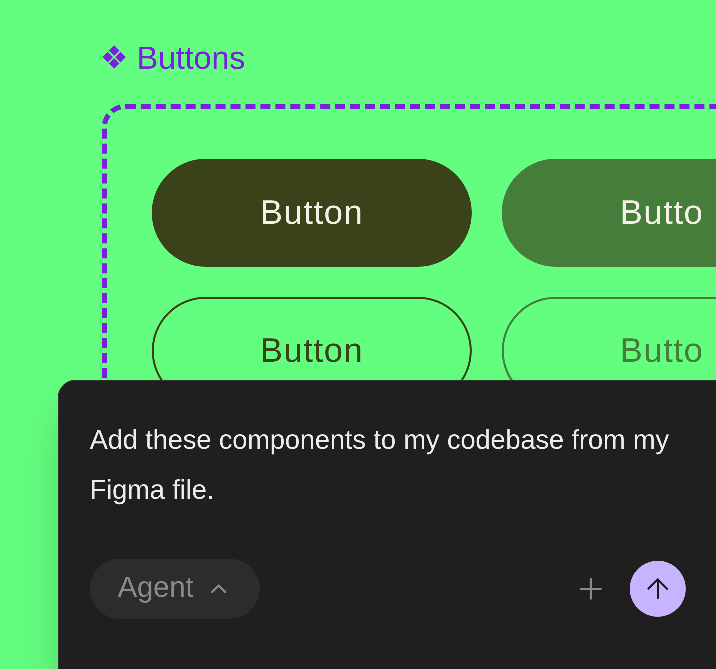 This screenshot has width=716, height=669. Describe the element at coordinates (380, 465) in the screenshot. I see `prompt-text: Add these components to my codebase from my Figma file.` at that location.